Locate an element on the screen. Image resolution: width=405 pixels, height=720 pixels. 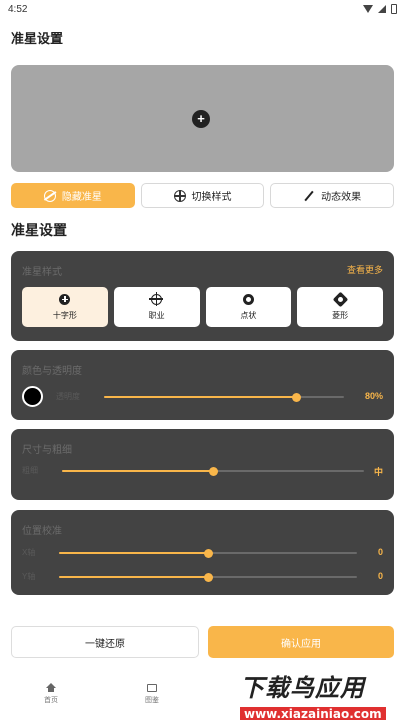
opacity-slider-thumb is located at coordinates (296, 397).